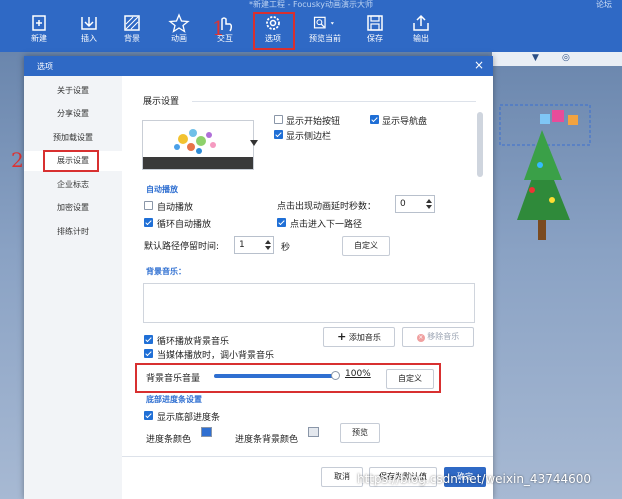 The height and width of the screenshot is (499, 622). I want to click on bgm-heading: 背景音乐：, so click(166, 271).